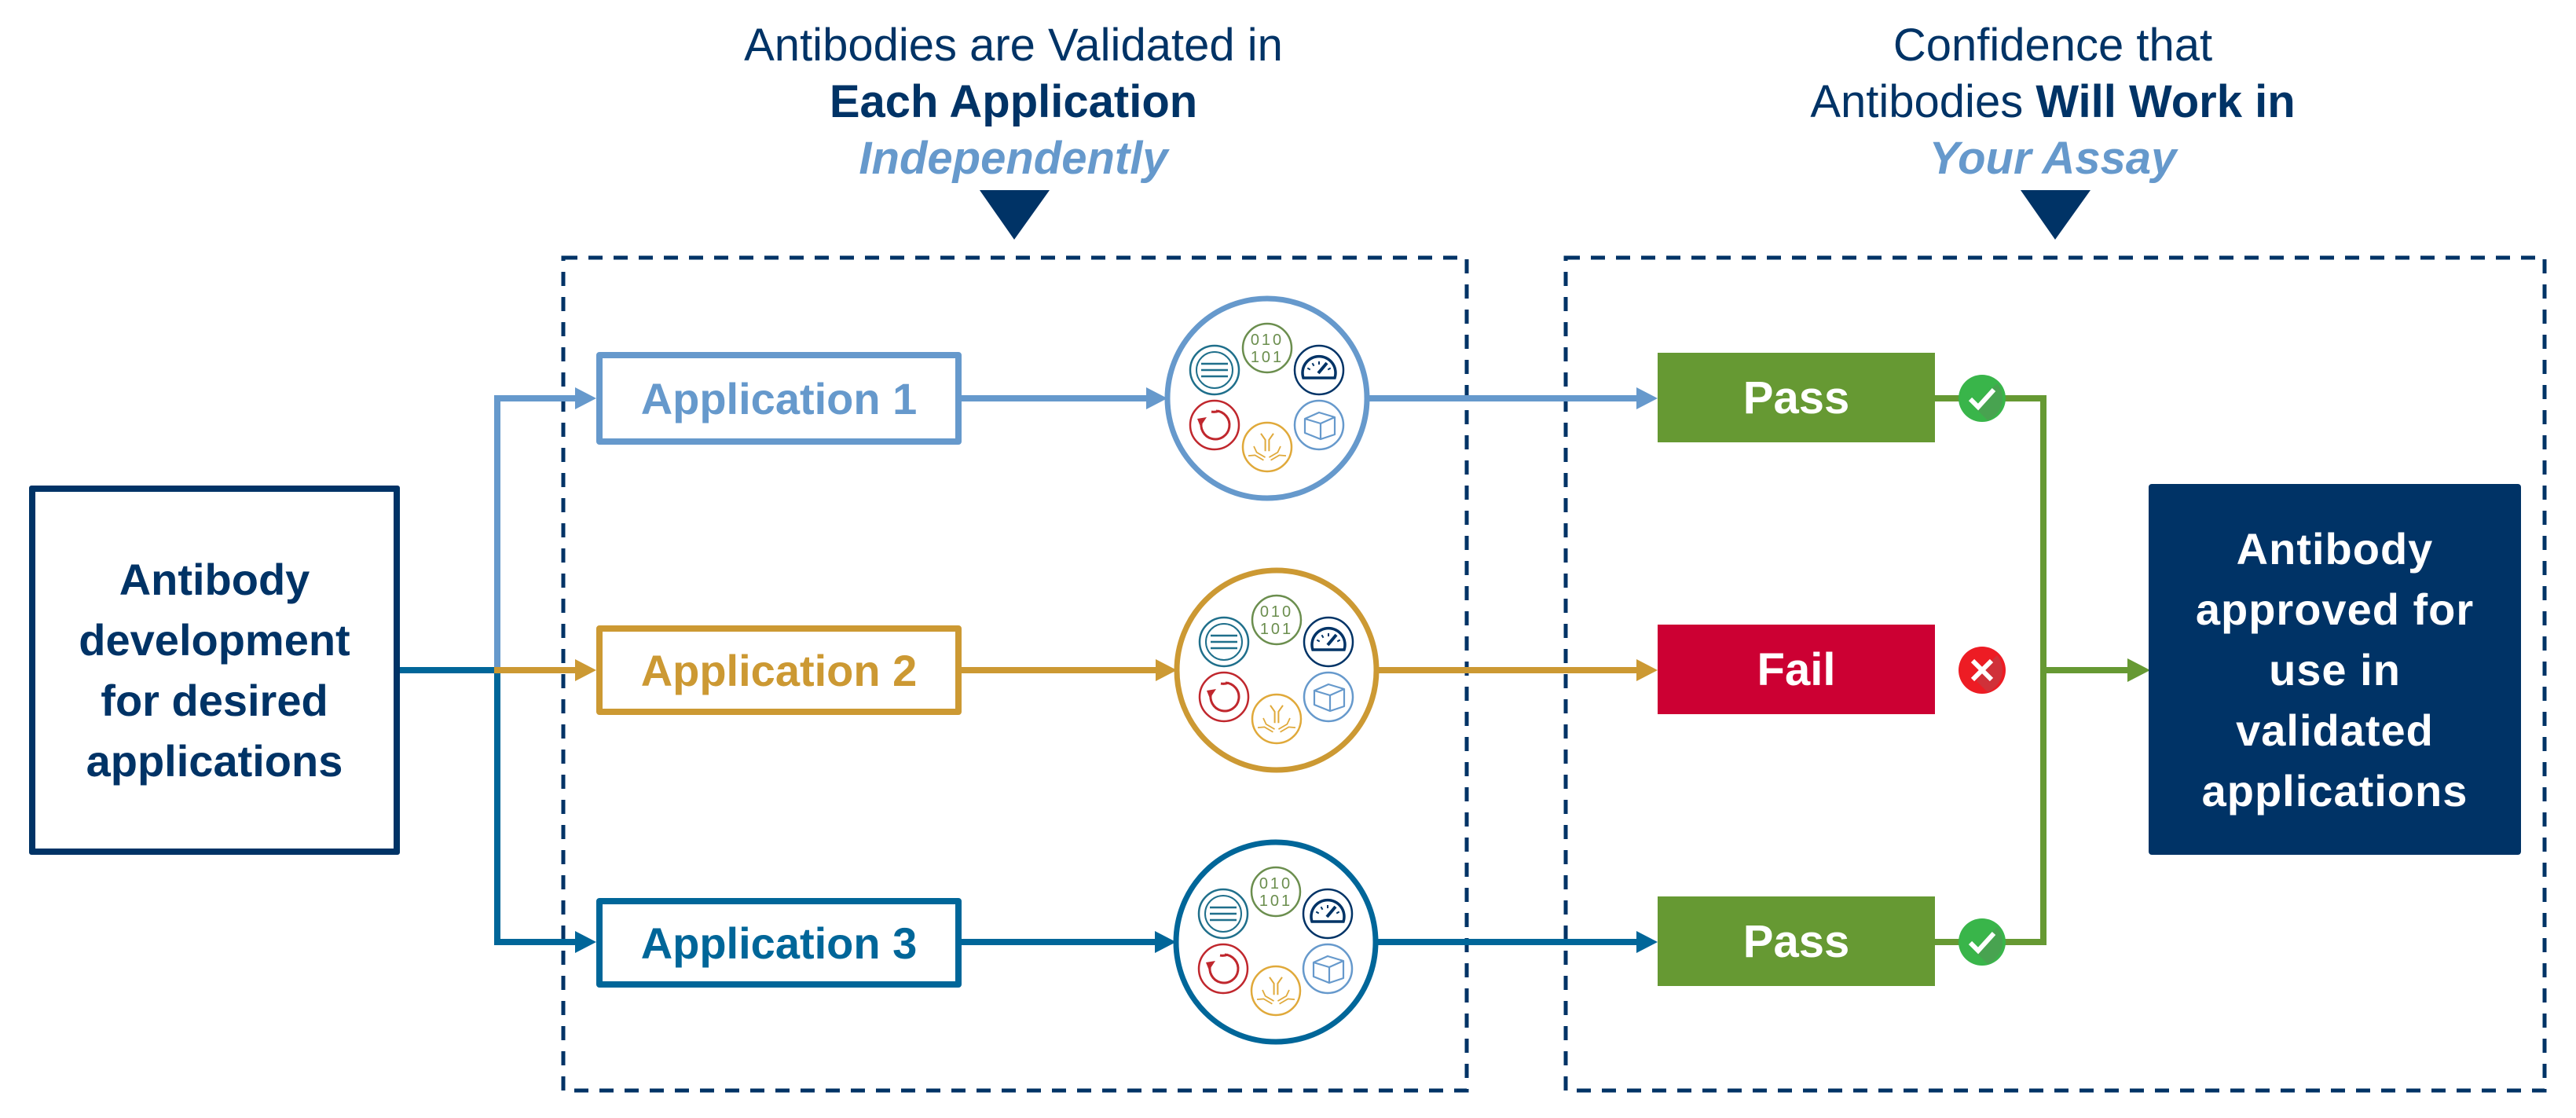  What do you see at coordinates (2334, 790) in the screenshot?
I see `end-line: applications` at bounding box center [2334, 790].